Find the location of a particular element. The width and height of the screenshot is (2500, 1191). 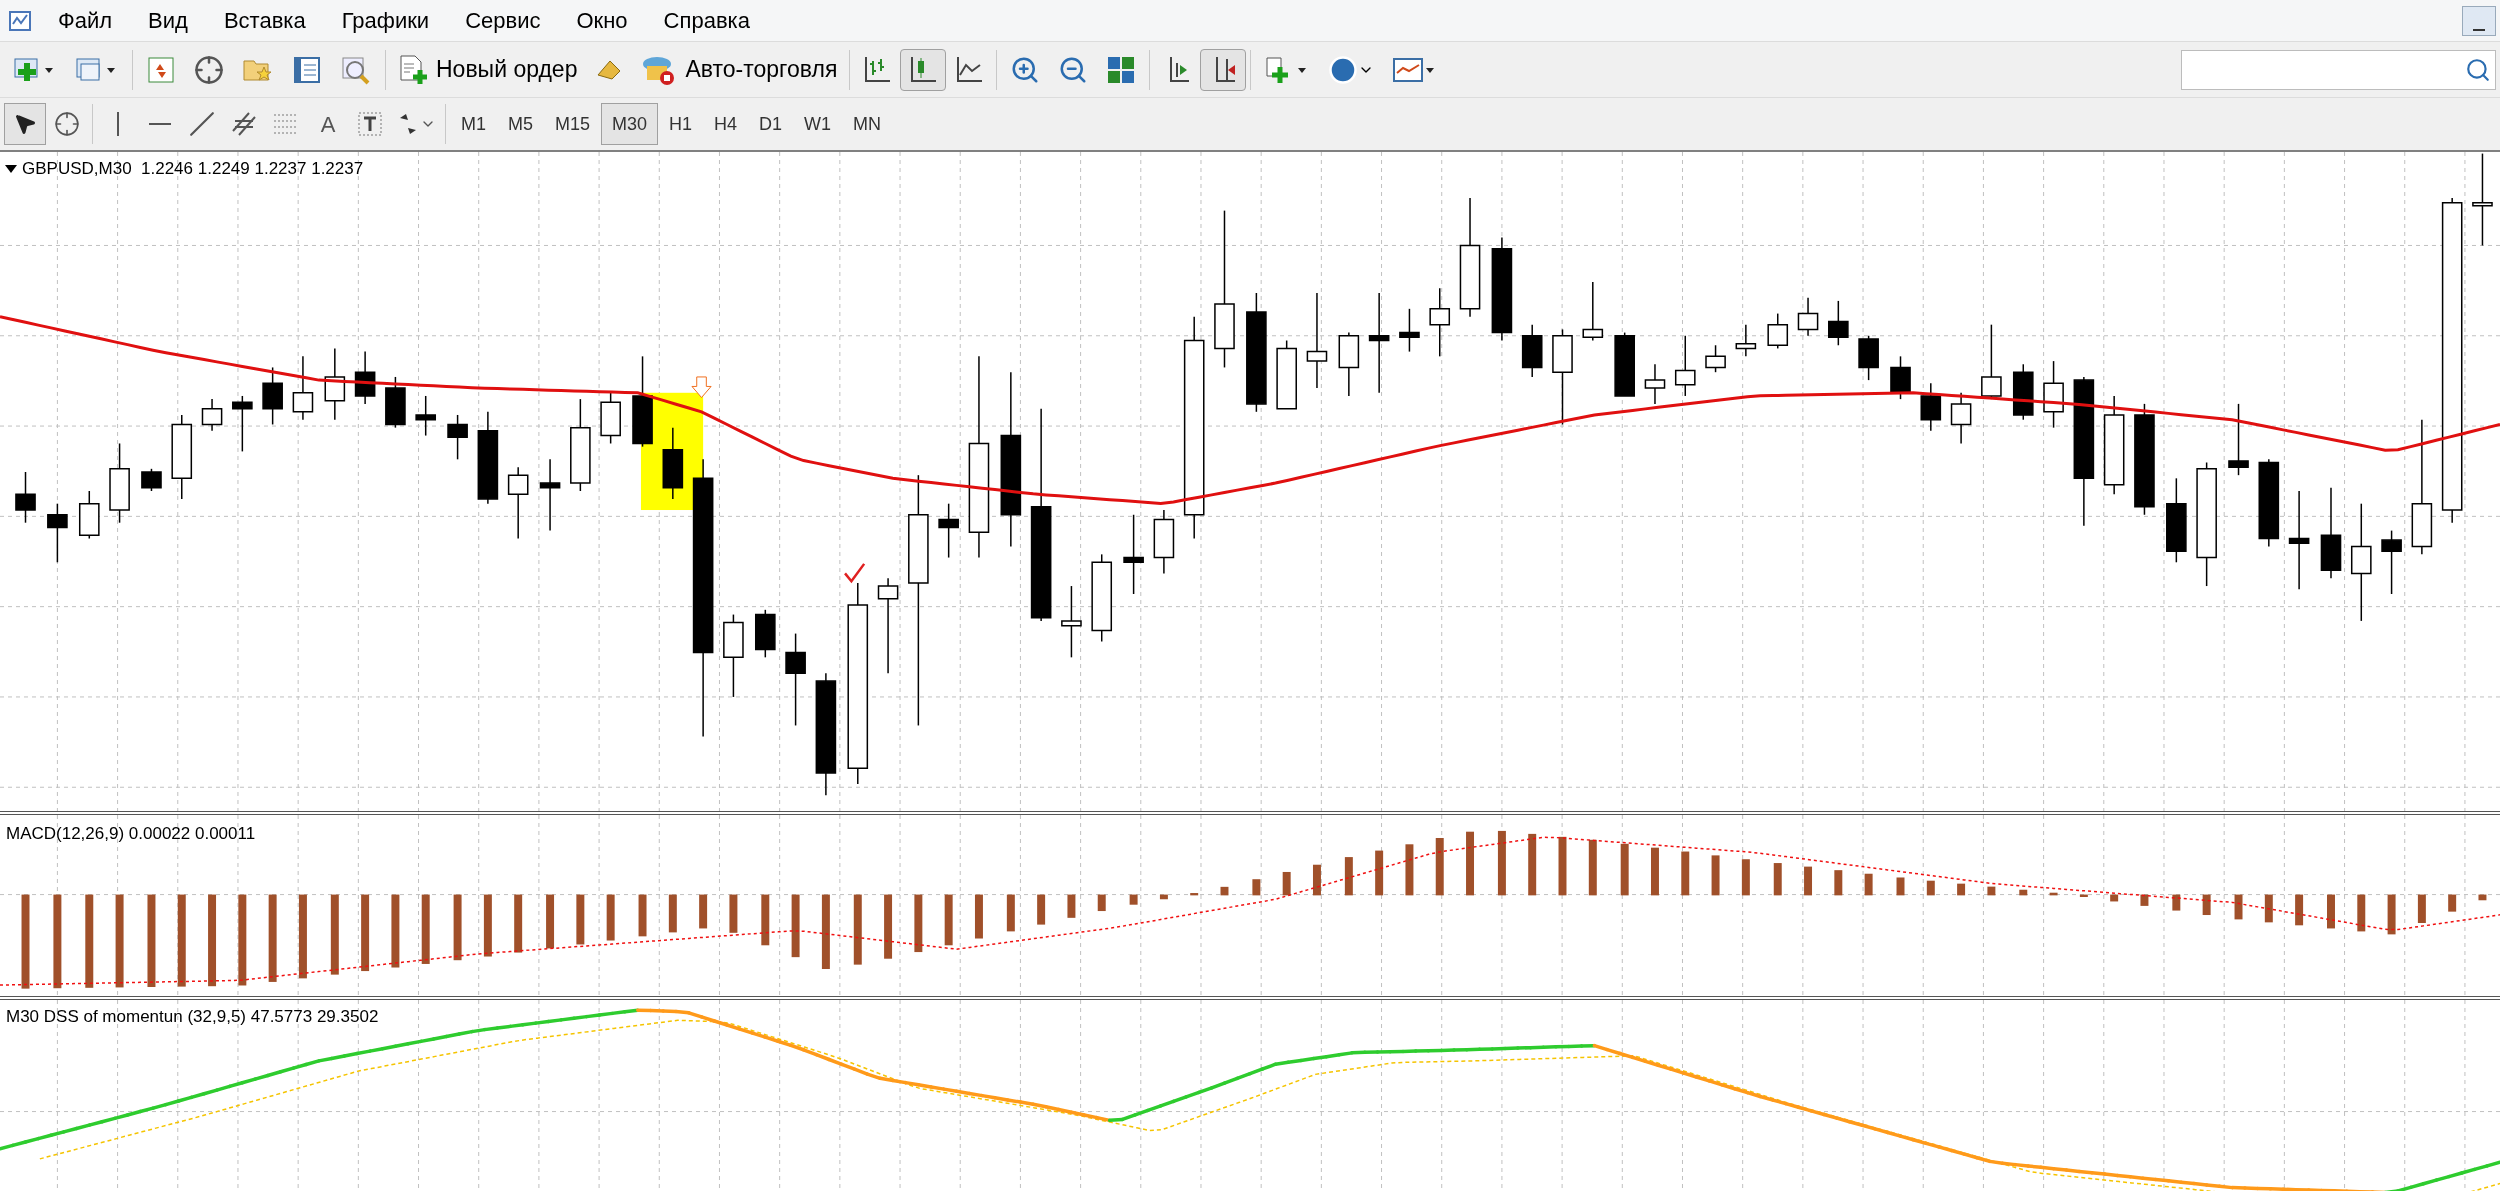

timeframe-button: MN is located at coordinates (867, 124).